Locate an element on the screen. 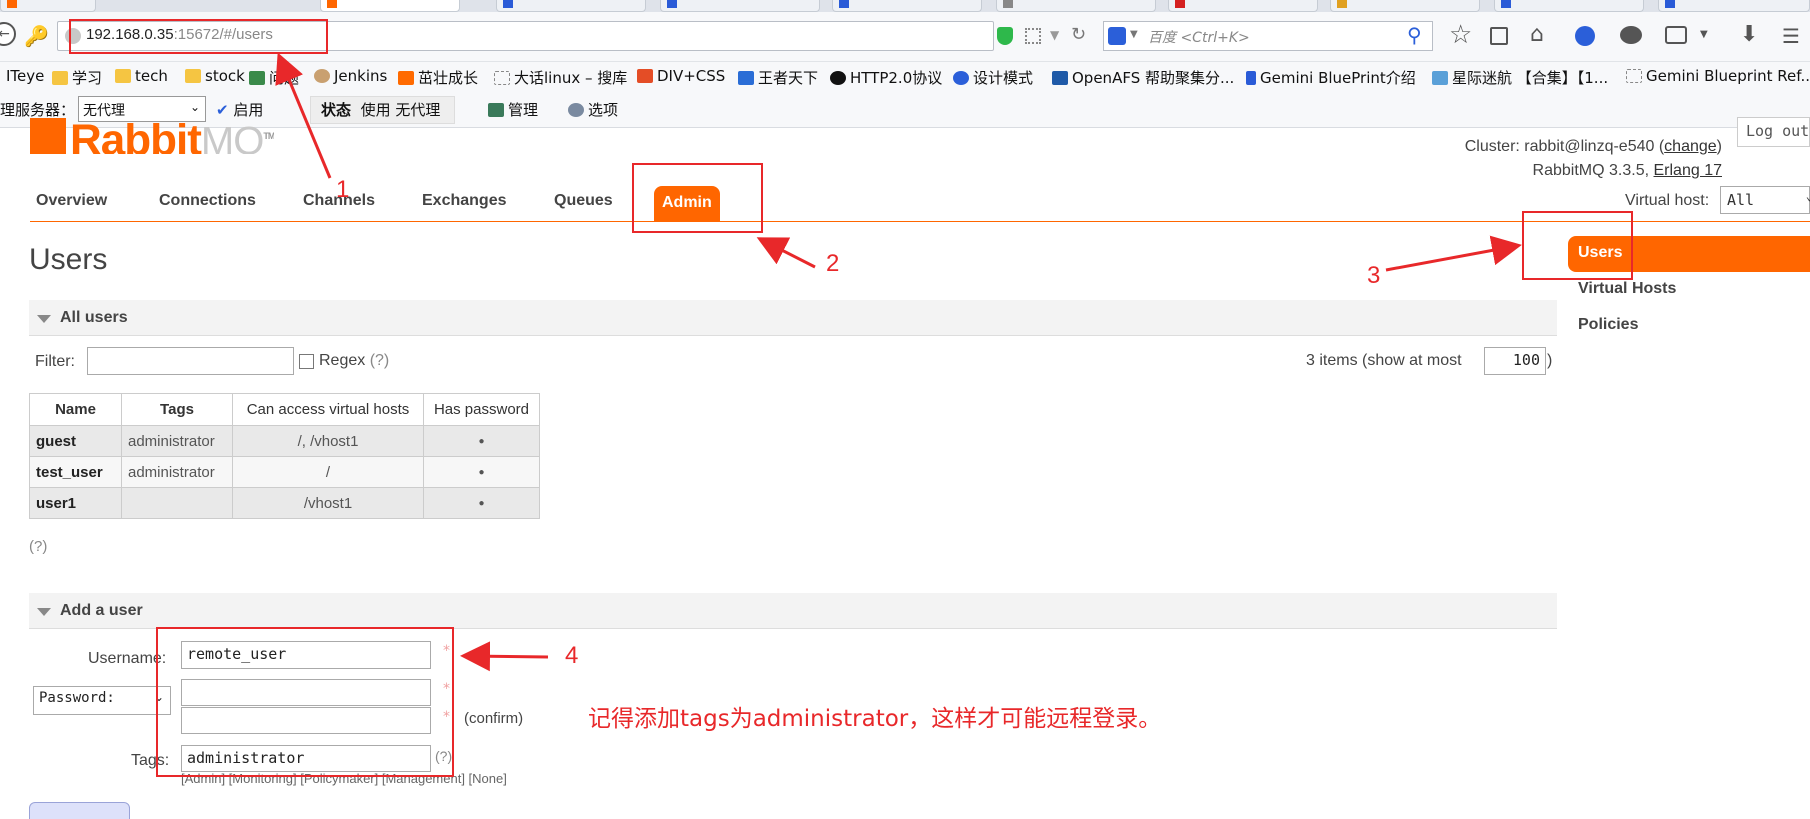  annotation-number-1: 1 is located at coordinates (343, 189).